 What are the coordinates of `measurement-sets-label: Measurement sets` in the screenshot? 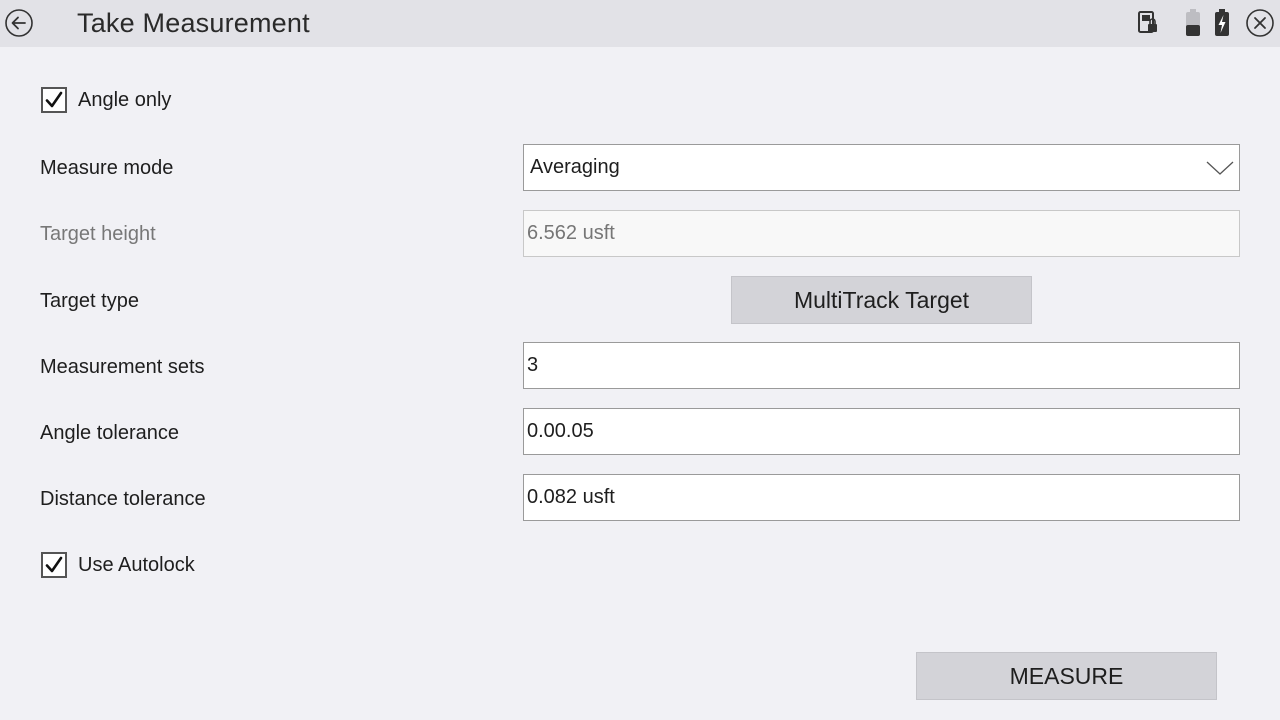 It's located at (122, 367).